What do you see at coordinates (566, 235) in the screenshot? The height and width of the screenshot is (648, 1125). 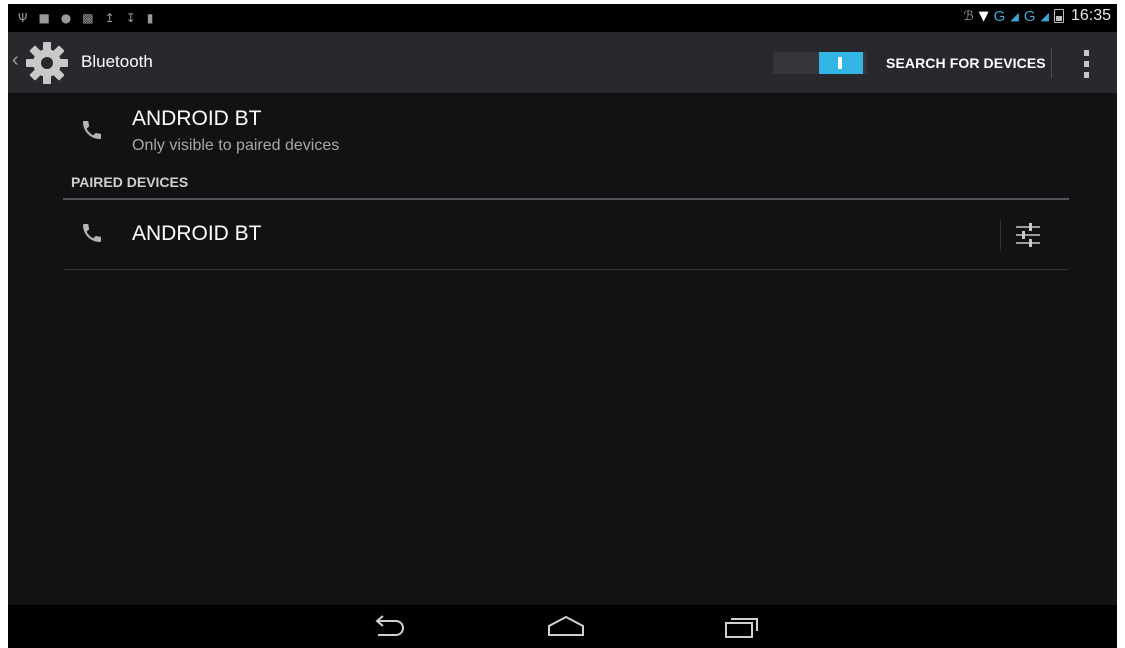 I see `paired-device-row: ANDROID BT` at bounding box center [566, 235].